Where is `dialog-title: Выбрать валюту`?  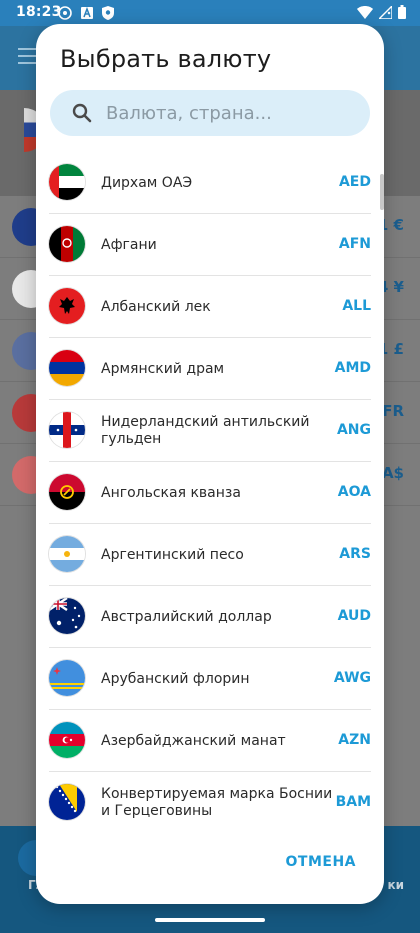 dialog-title: Выбрать валюту is located at coordinates (166, 59).